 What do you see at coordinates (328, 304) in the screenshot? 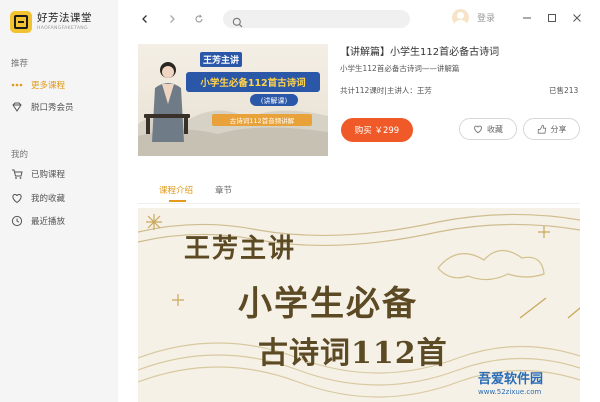
I see `banner-line2: 小学生必备` at bounding box center [328, 304].